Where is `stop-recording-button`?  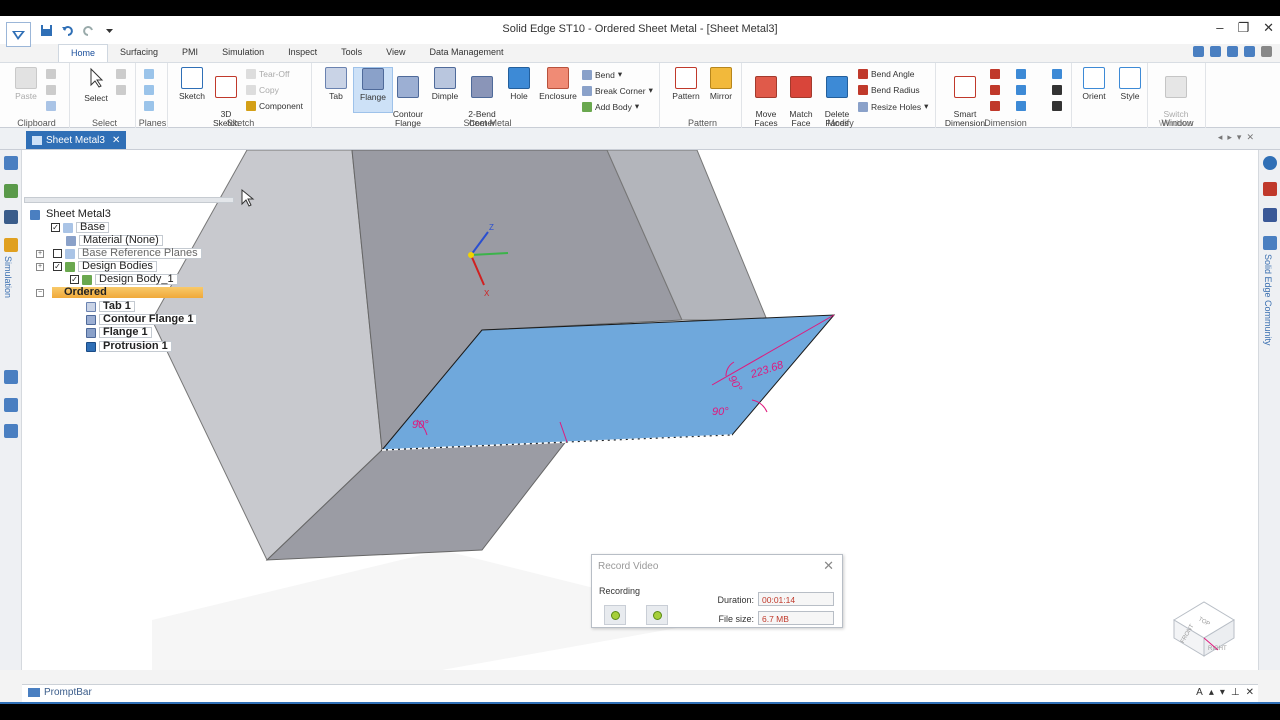
stop-recording-button is located at coordinates (657, 615).